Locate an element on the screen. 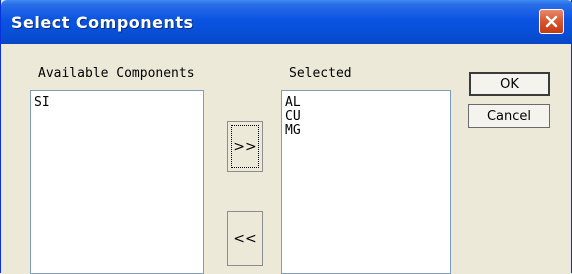 This screenshot has height=274, width=572. close-button is located at coordinates (551, 21).